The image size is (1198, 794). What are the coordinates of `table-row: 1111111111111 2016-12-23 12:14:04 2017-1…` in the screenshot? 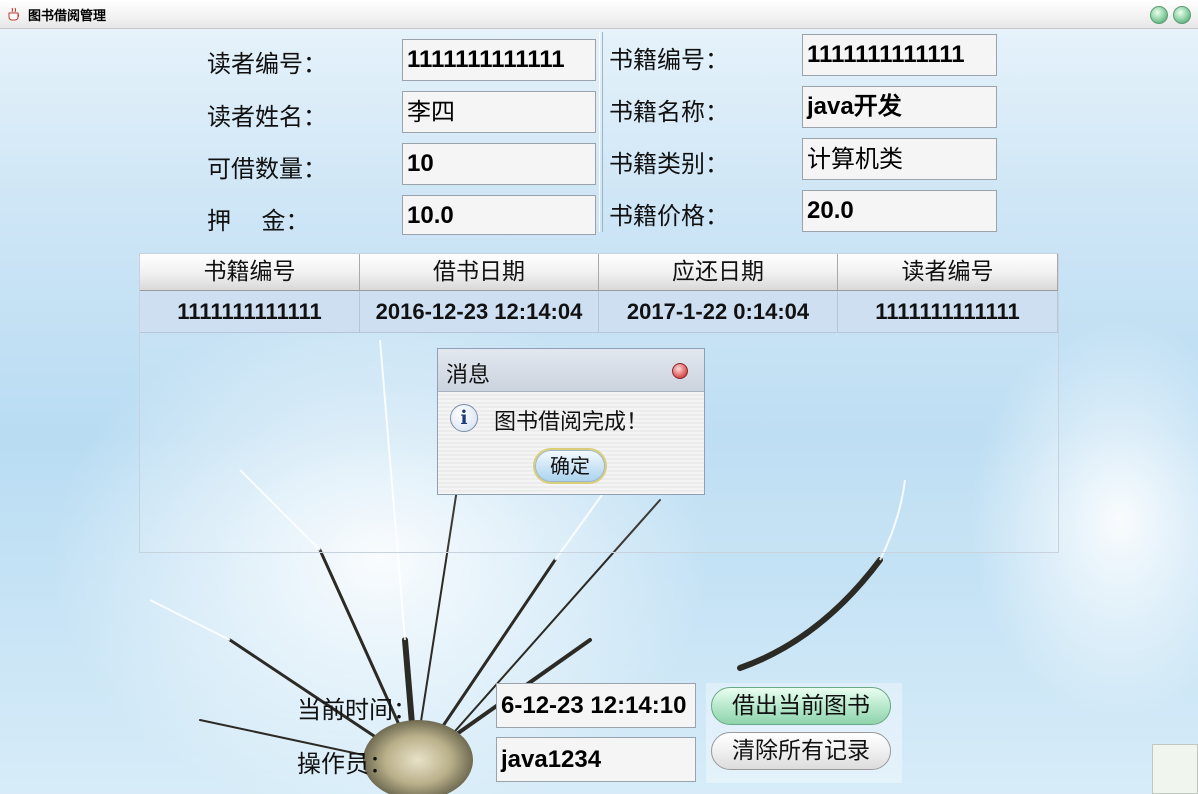 It's located at (599, 312).